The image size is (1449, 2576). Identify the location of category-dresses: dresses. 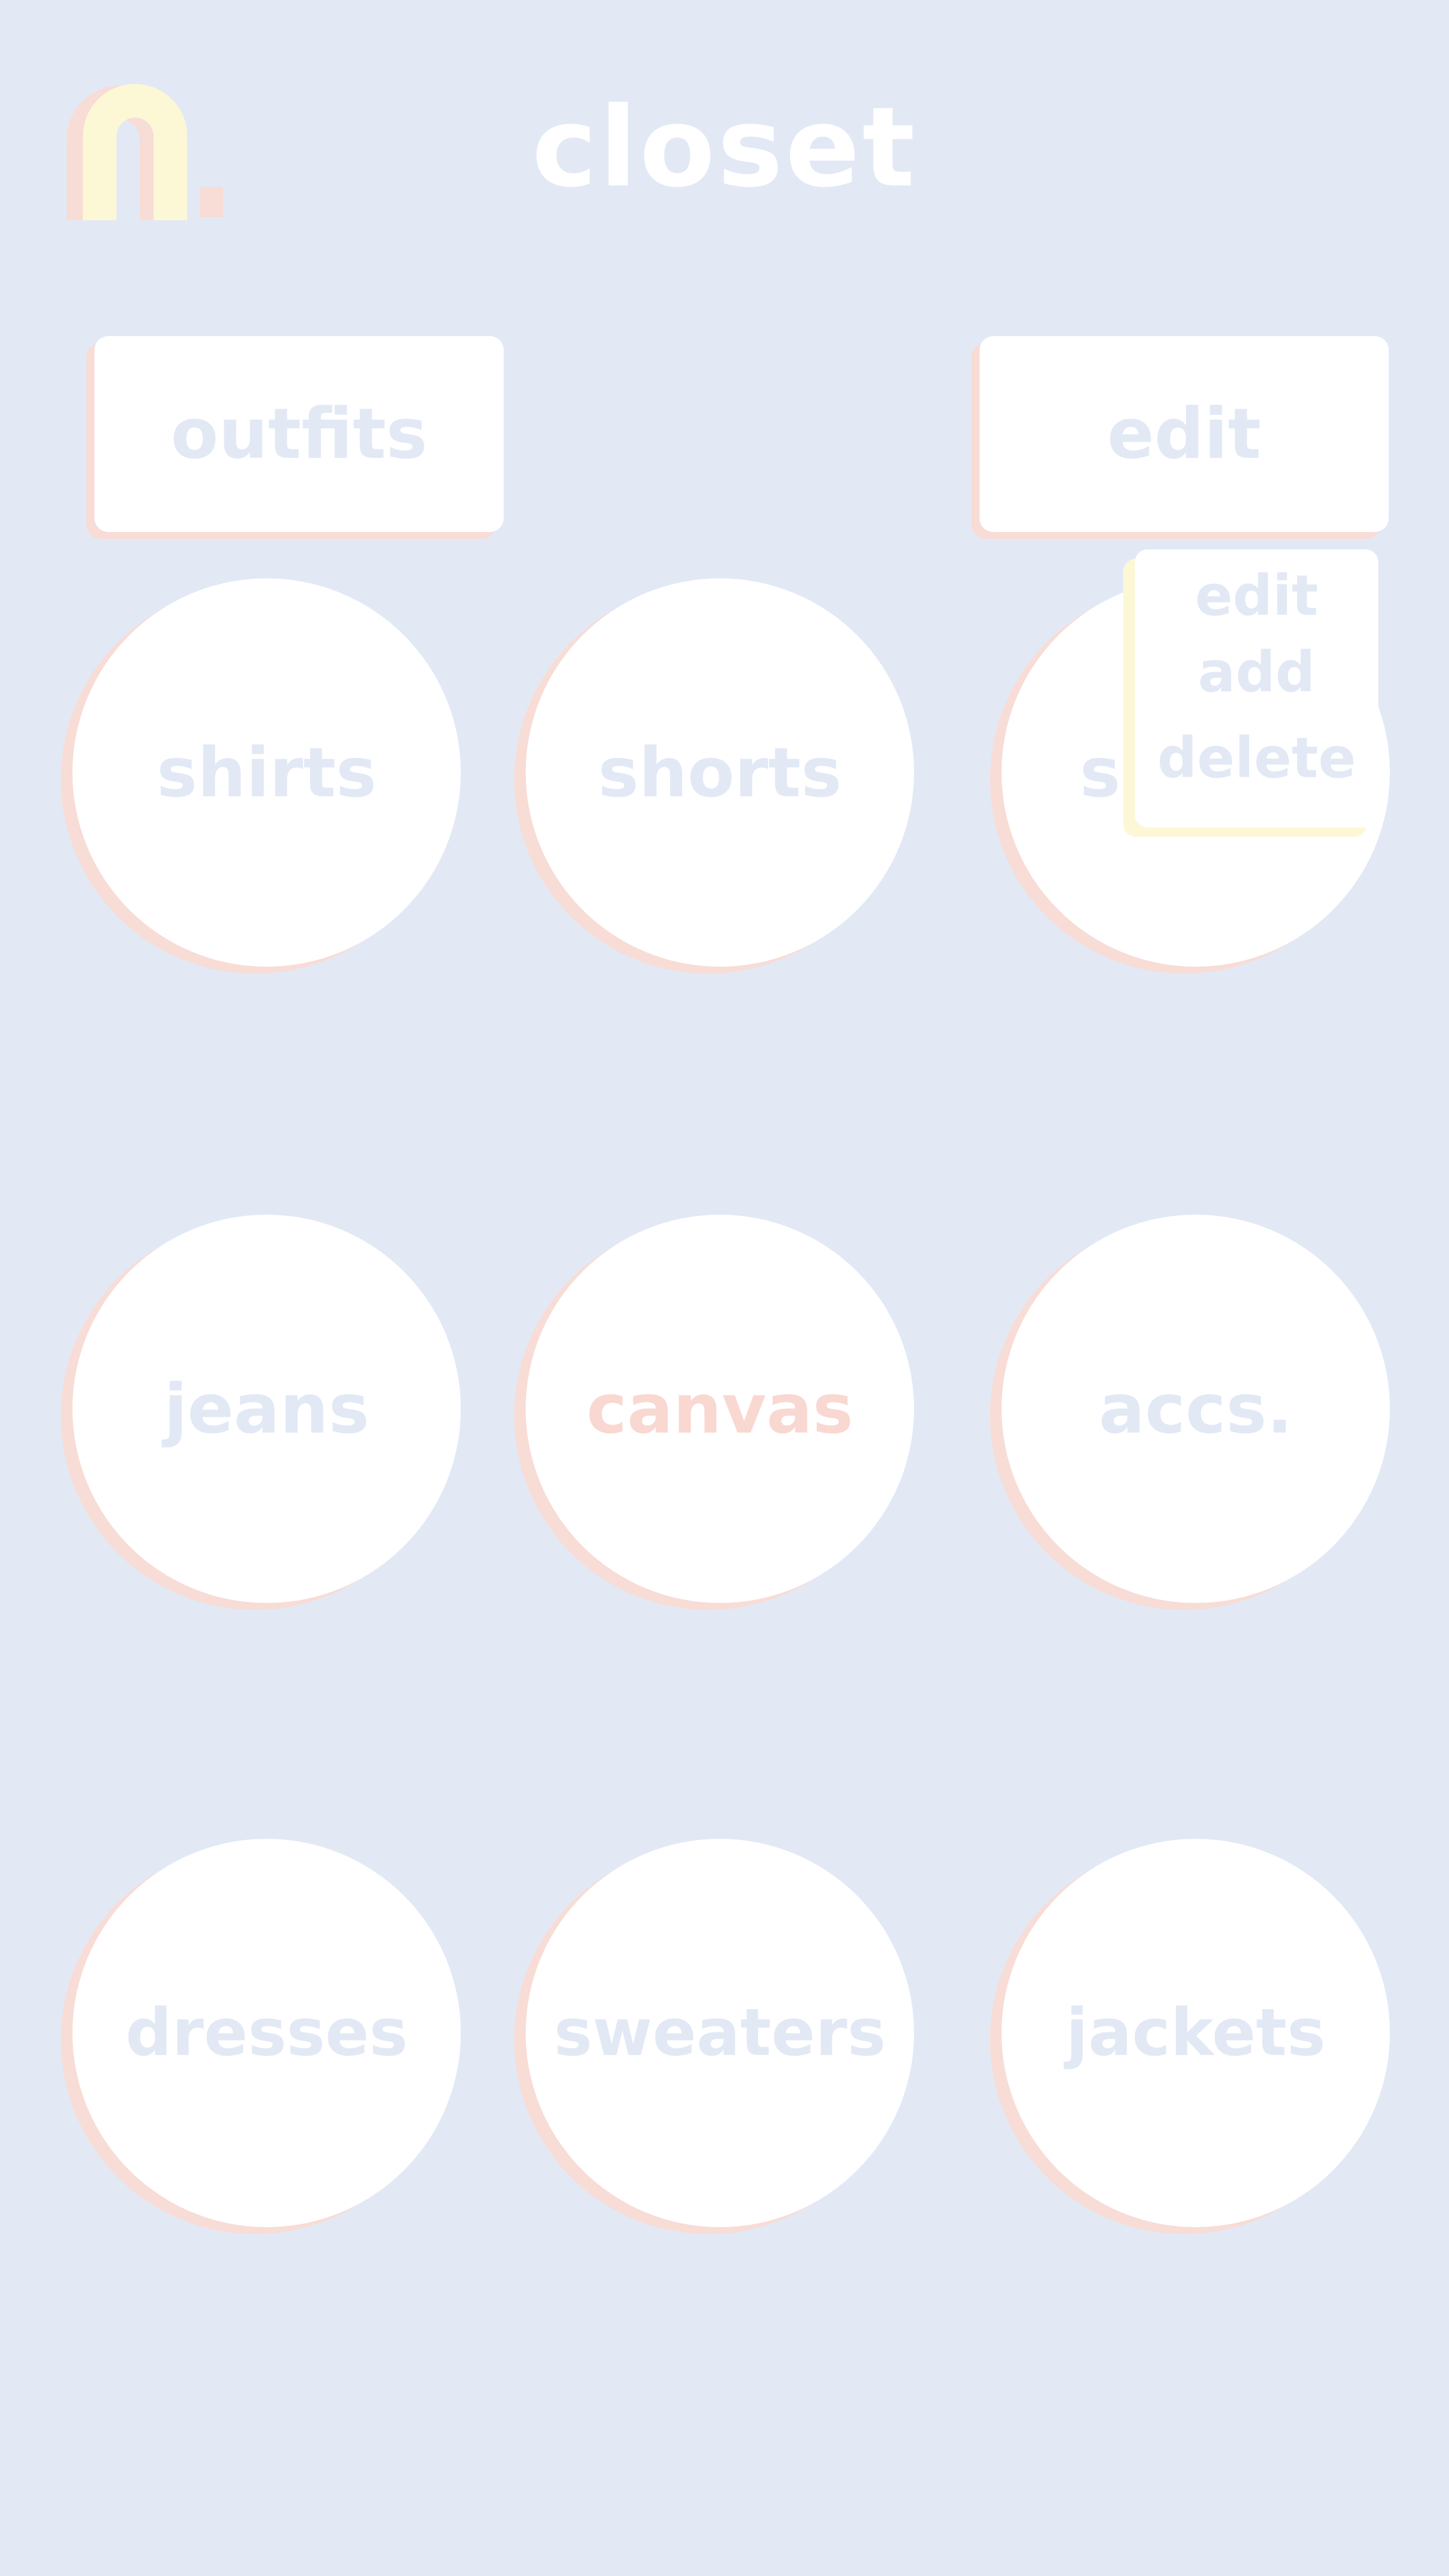
(266, 2033).